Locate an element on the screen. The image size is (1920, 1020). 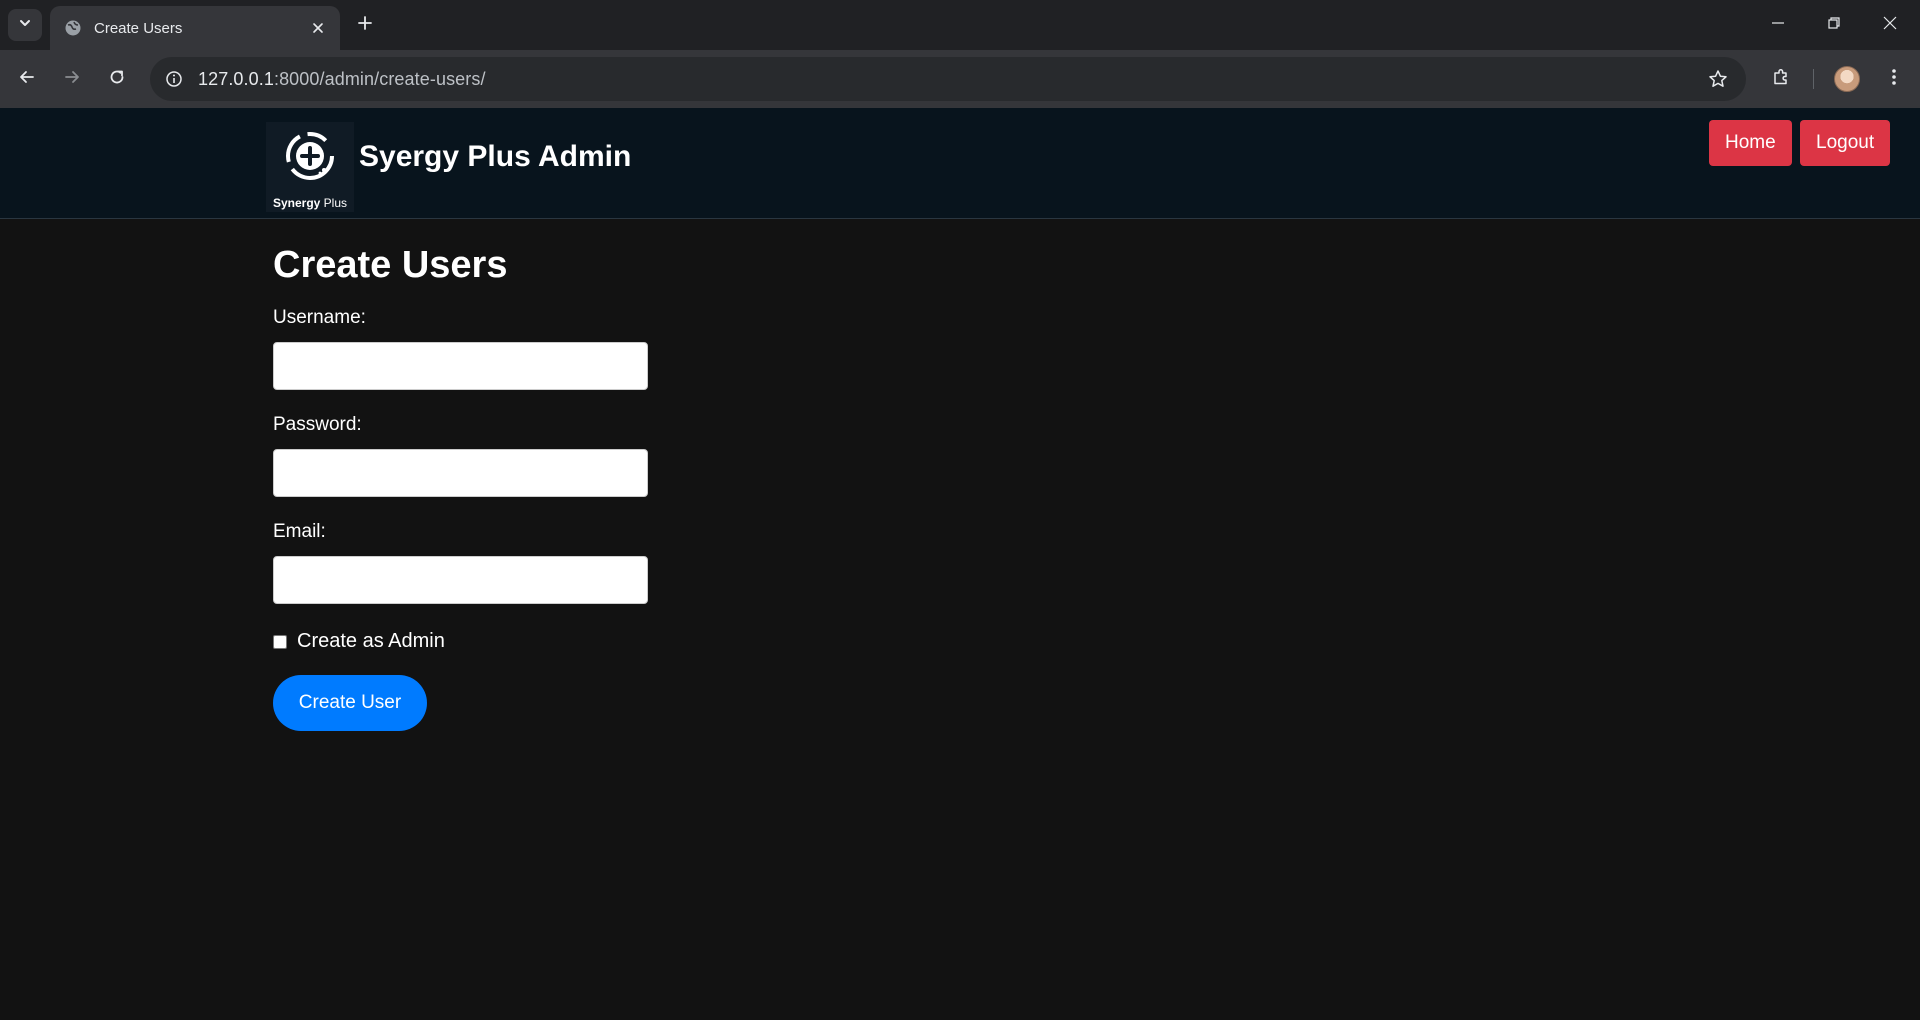
restore-button is located at coordinates (1834, 25).